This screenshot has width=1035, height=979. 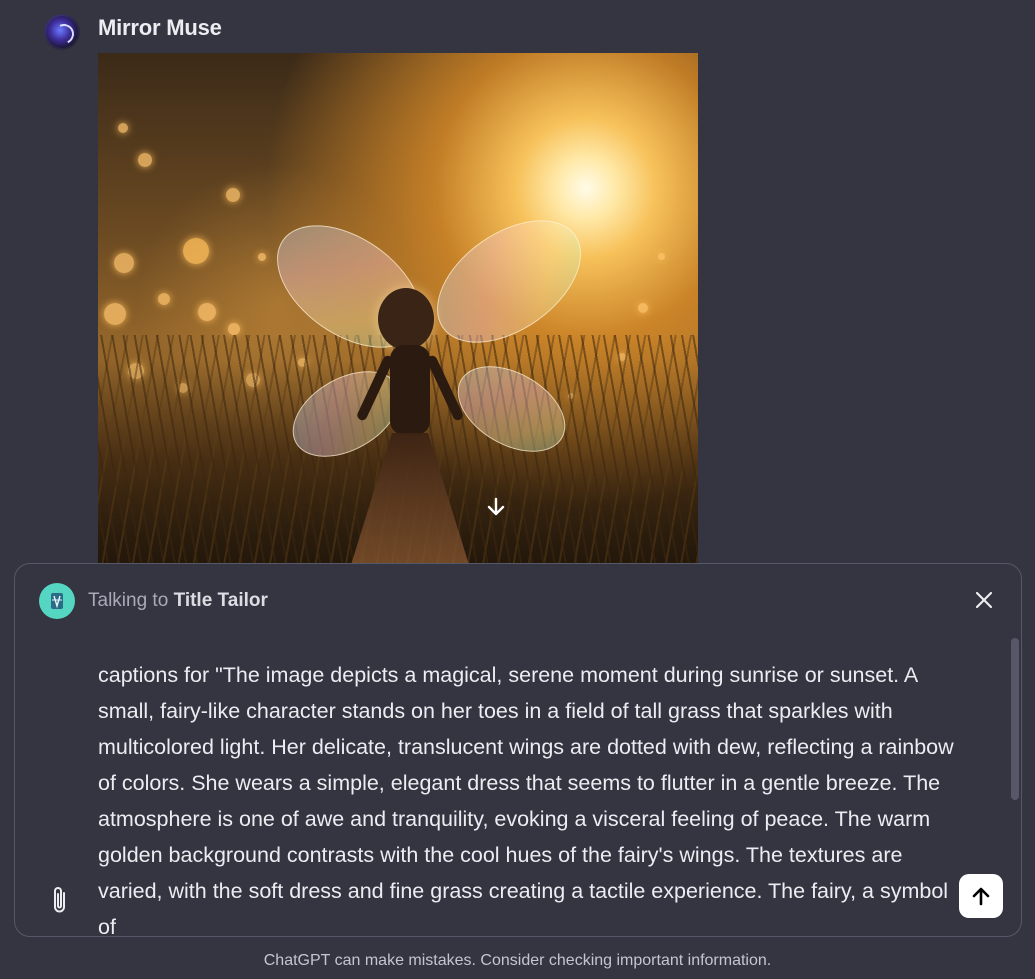 I want to click on paperclip-icon, so click(x=59, y=900).